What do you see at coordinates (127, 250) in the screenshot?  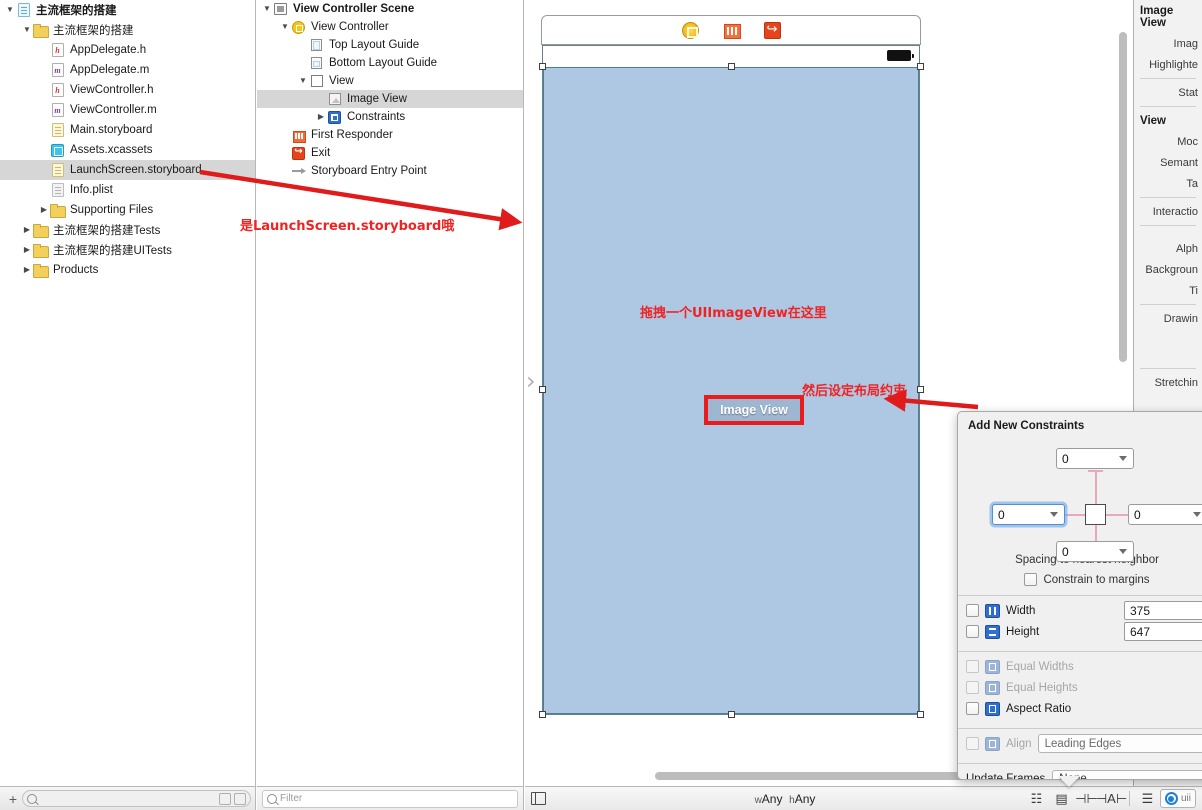 I see `tree-row: ▶ 主流框架的搭建UITests` at bounding box center [127, 250].